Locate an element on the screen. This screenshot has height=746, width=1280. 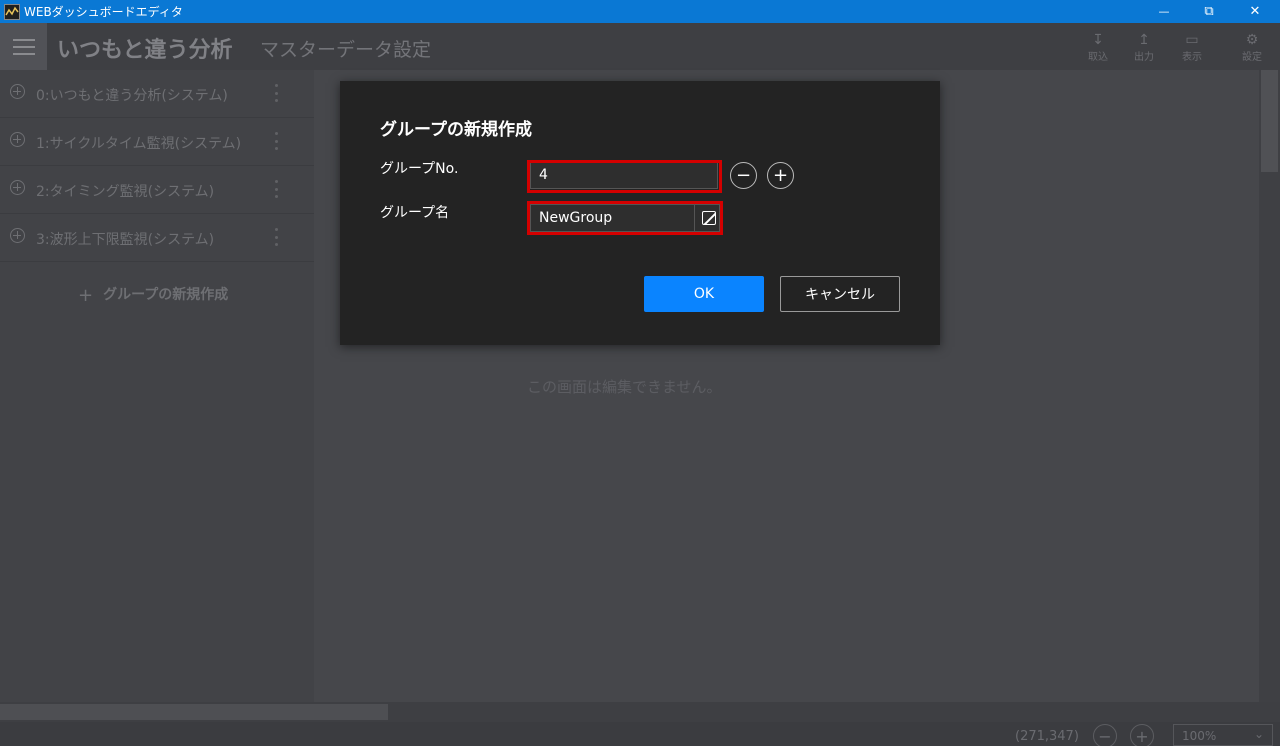
chart-app-icon is located at coordinates (12, 11).